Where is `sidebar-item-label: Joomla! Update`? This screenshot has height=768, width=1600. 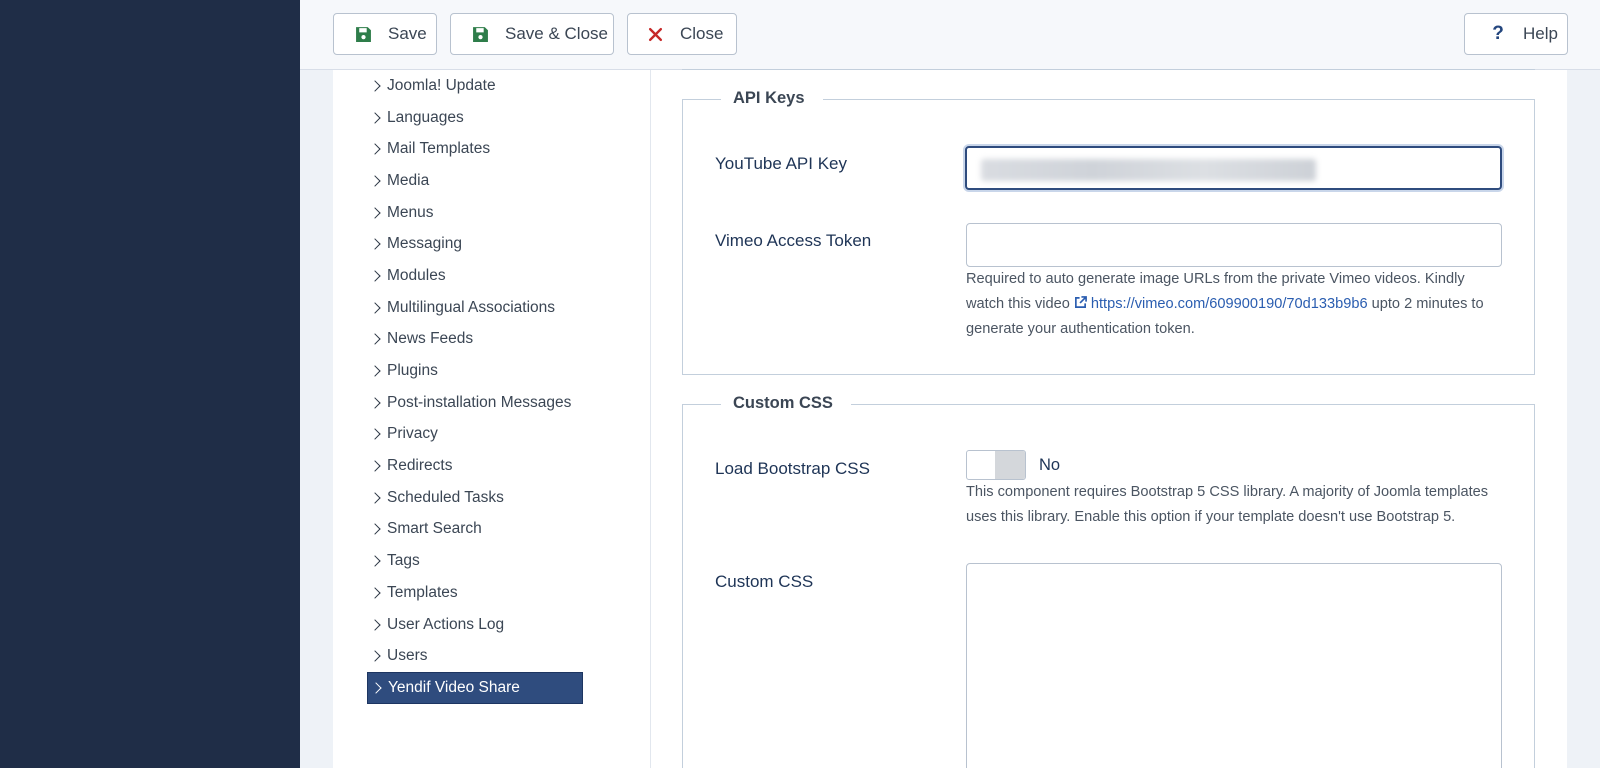
sidebar-item-label: Joomla! Update is located at coordinates (441, 85).